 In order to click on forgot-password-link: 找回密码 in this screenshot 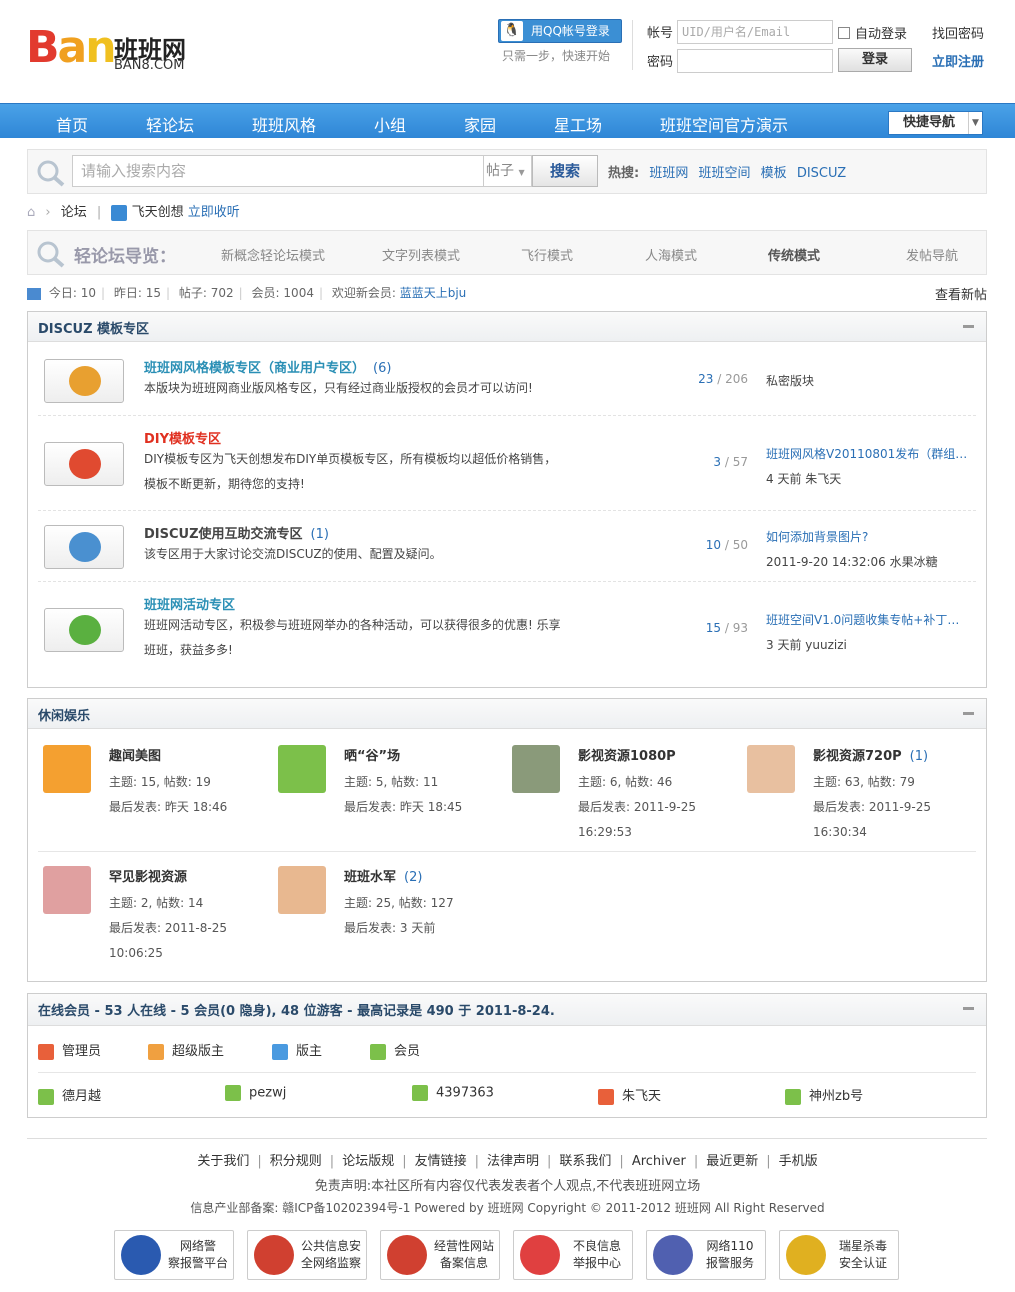, I will do `click(958, 32)`.